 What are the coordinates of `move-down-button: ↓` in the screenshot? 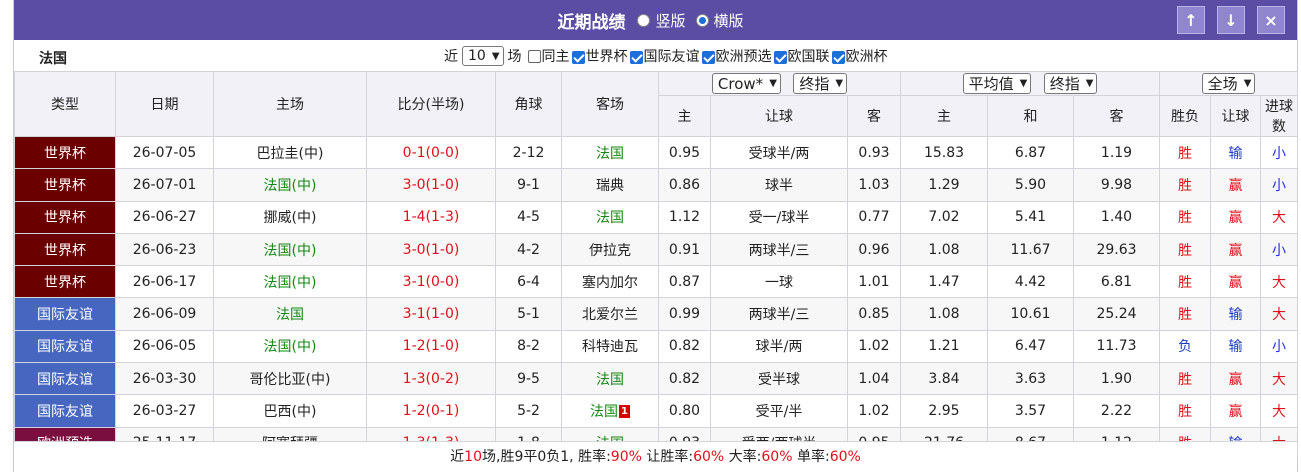 It's located at (1231, 20).